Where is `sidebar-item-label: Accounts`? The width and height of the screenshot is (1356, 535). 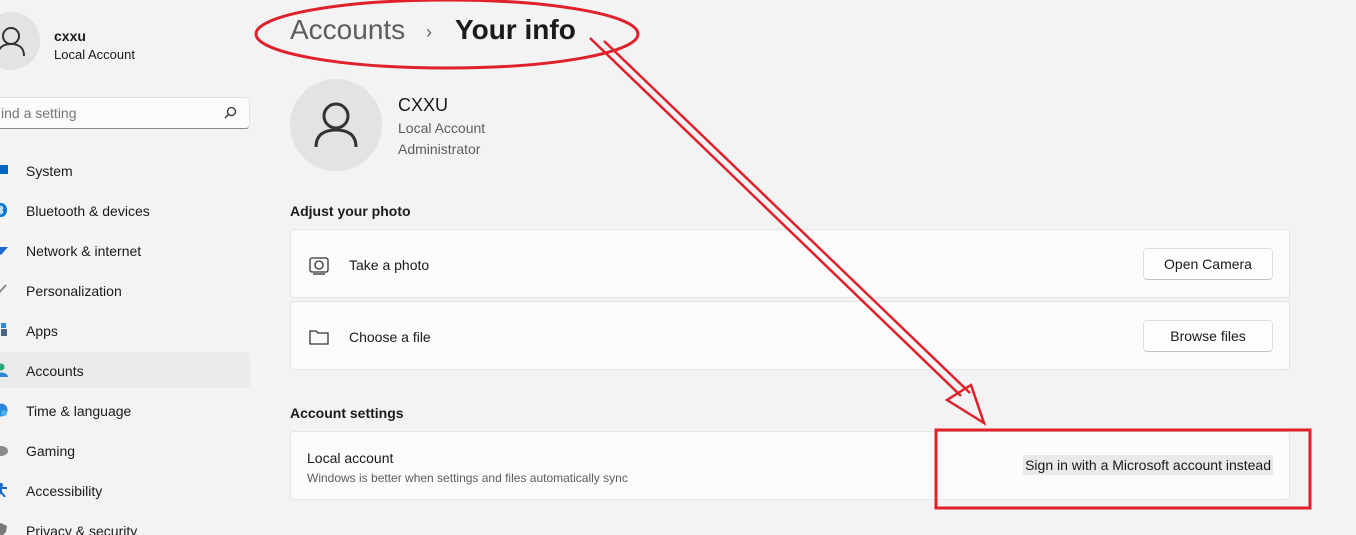 sidebar-item-label: Accounts is located at coordinates (55, 371).